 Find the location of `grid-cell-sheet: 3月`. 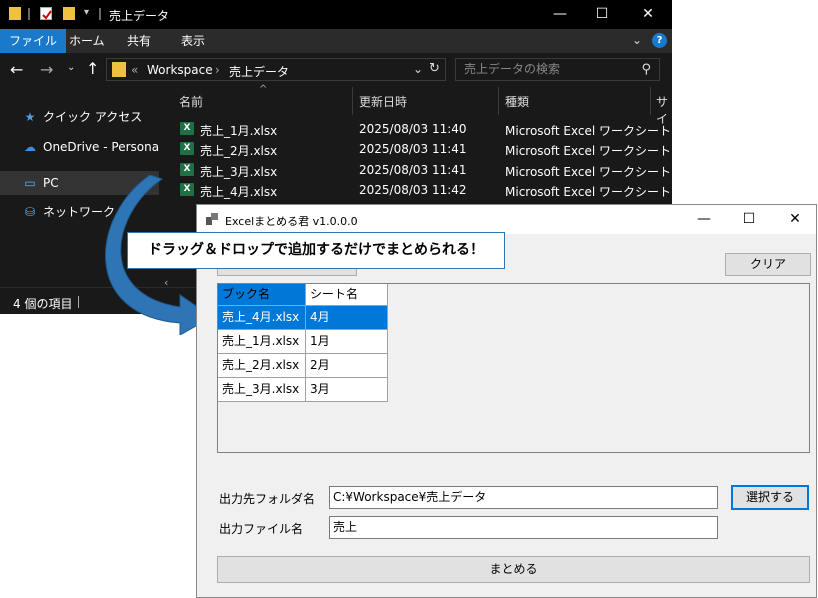

grid-cell-sheet: 3月 is located at coordinates (347, 390).